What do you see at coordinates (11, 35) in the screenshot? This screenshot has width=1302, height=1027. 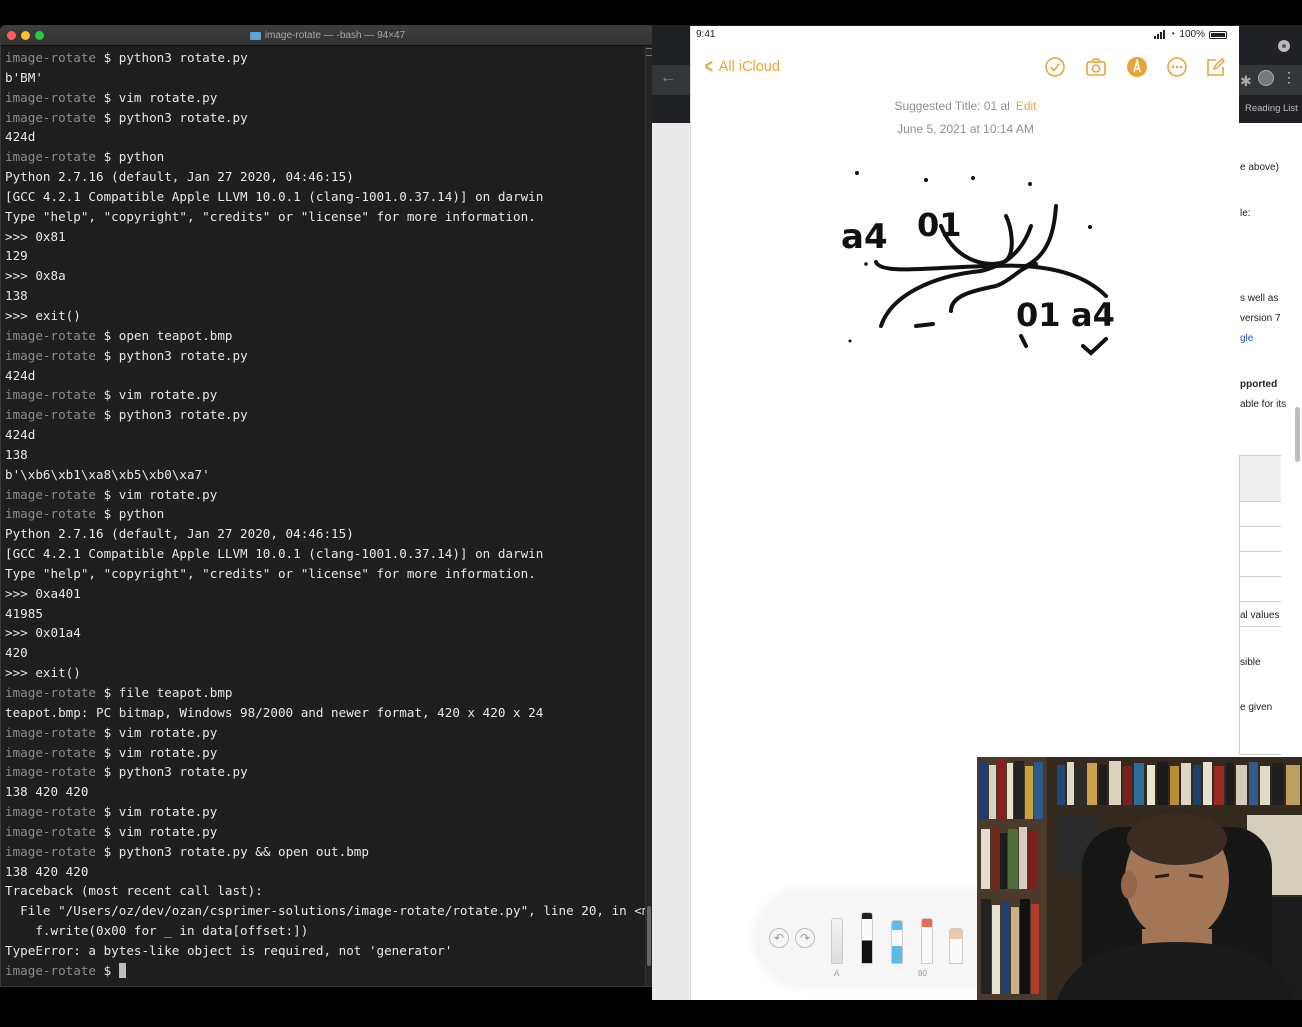 I see `close-window-button` at bounding box center [11, 35].